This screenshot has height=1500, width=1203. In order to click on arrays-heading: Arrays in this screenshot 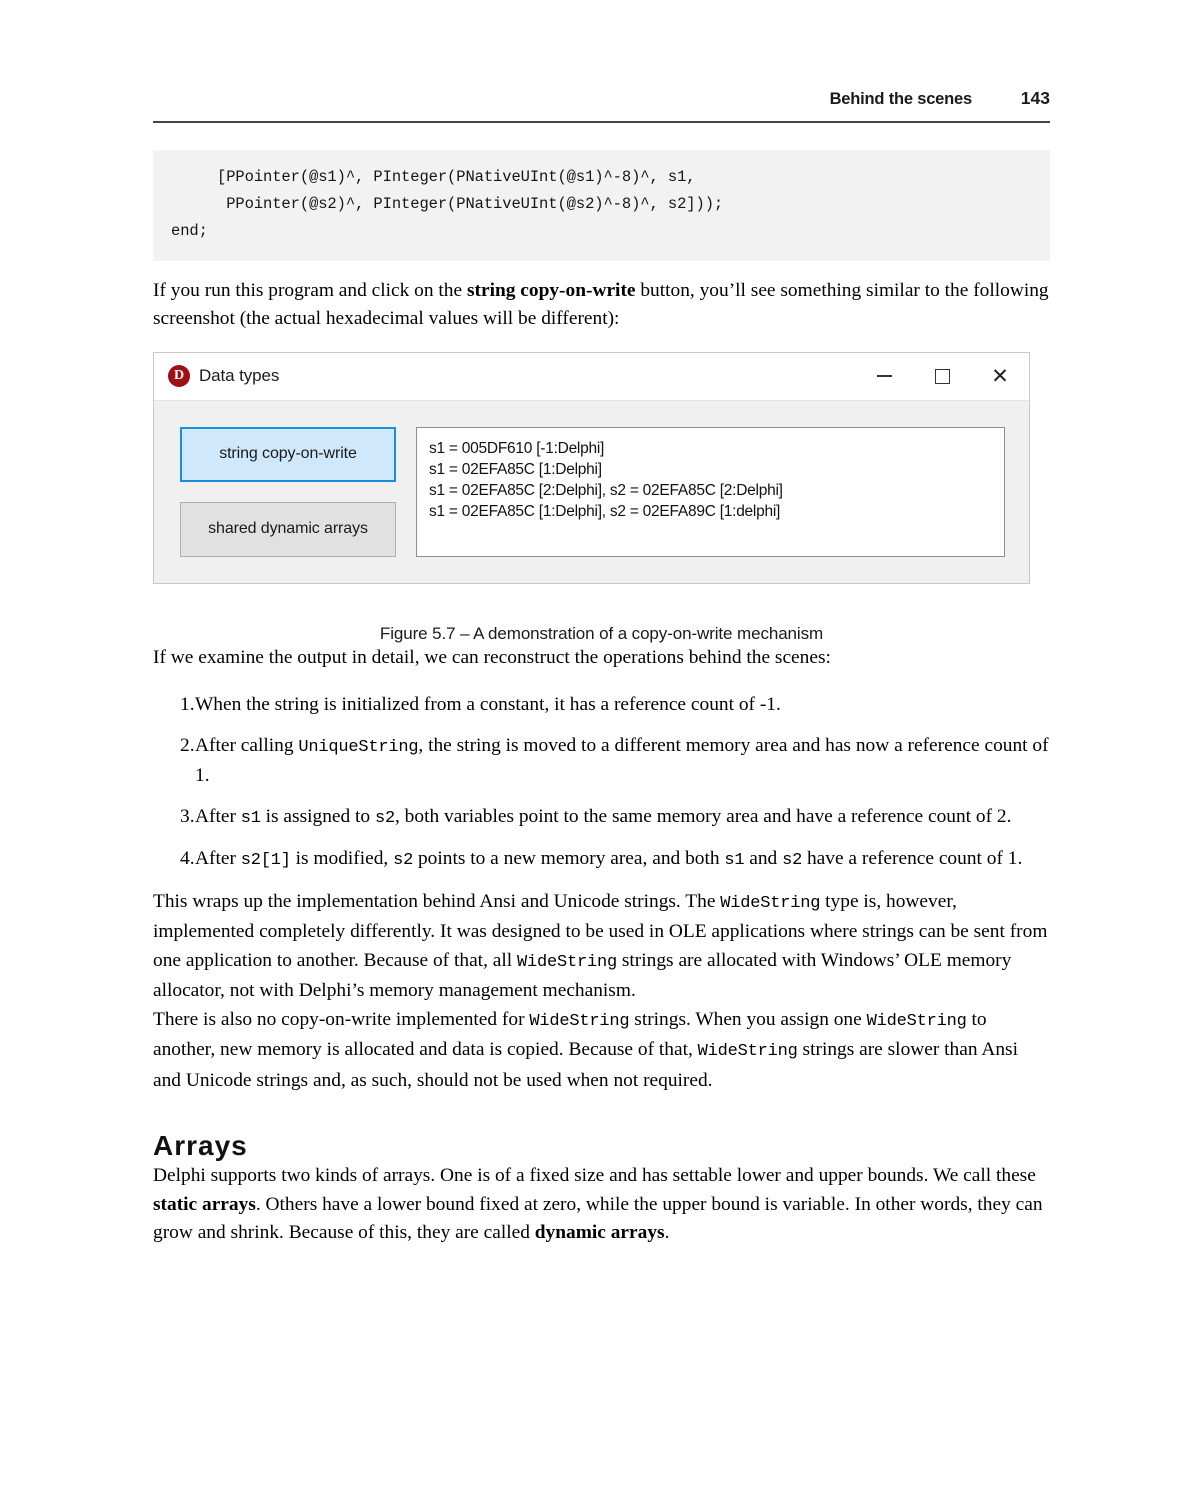, I will do `click(200, 1145)`.